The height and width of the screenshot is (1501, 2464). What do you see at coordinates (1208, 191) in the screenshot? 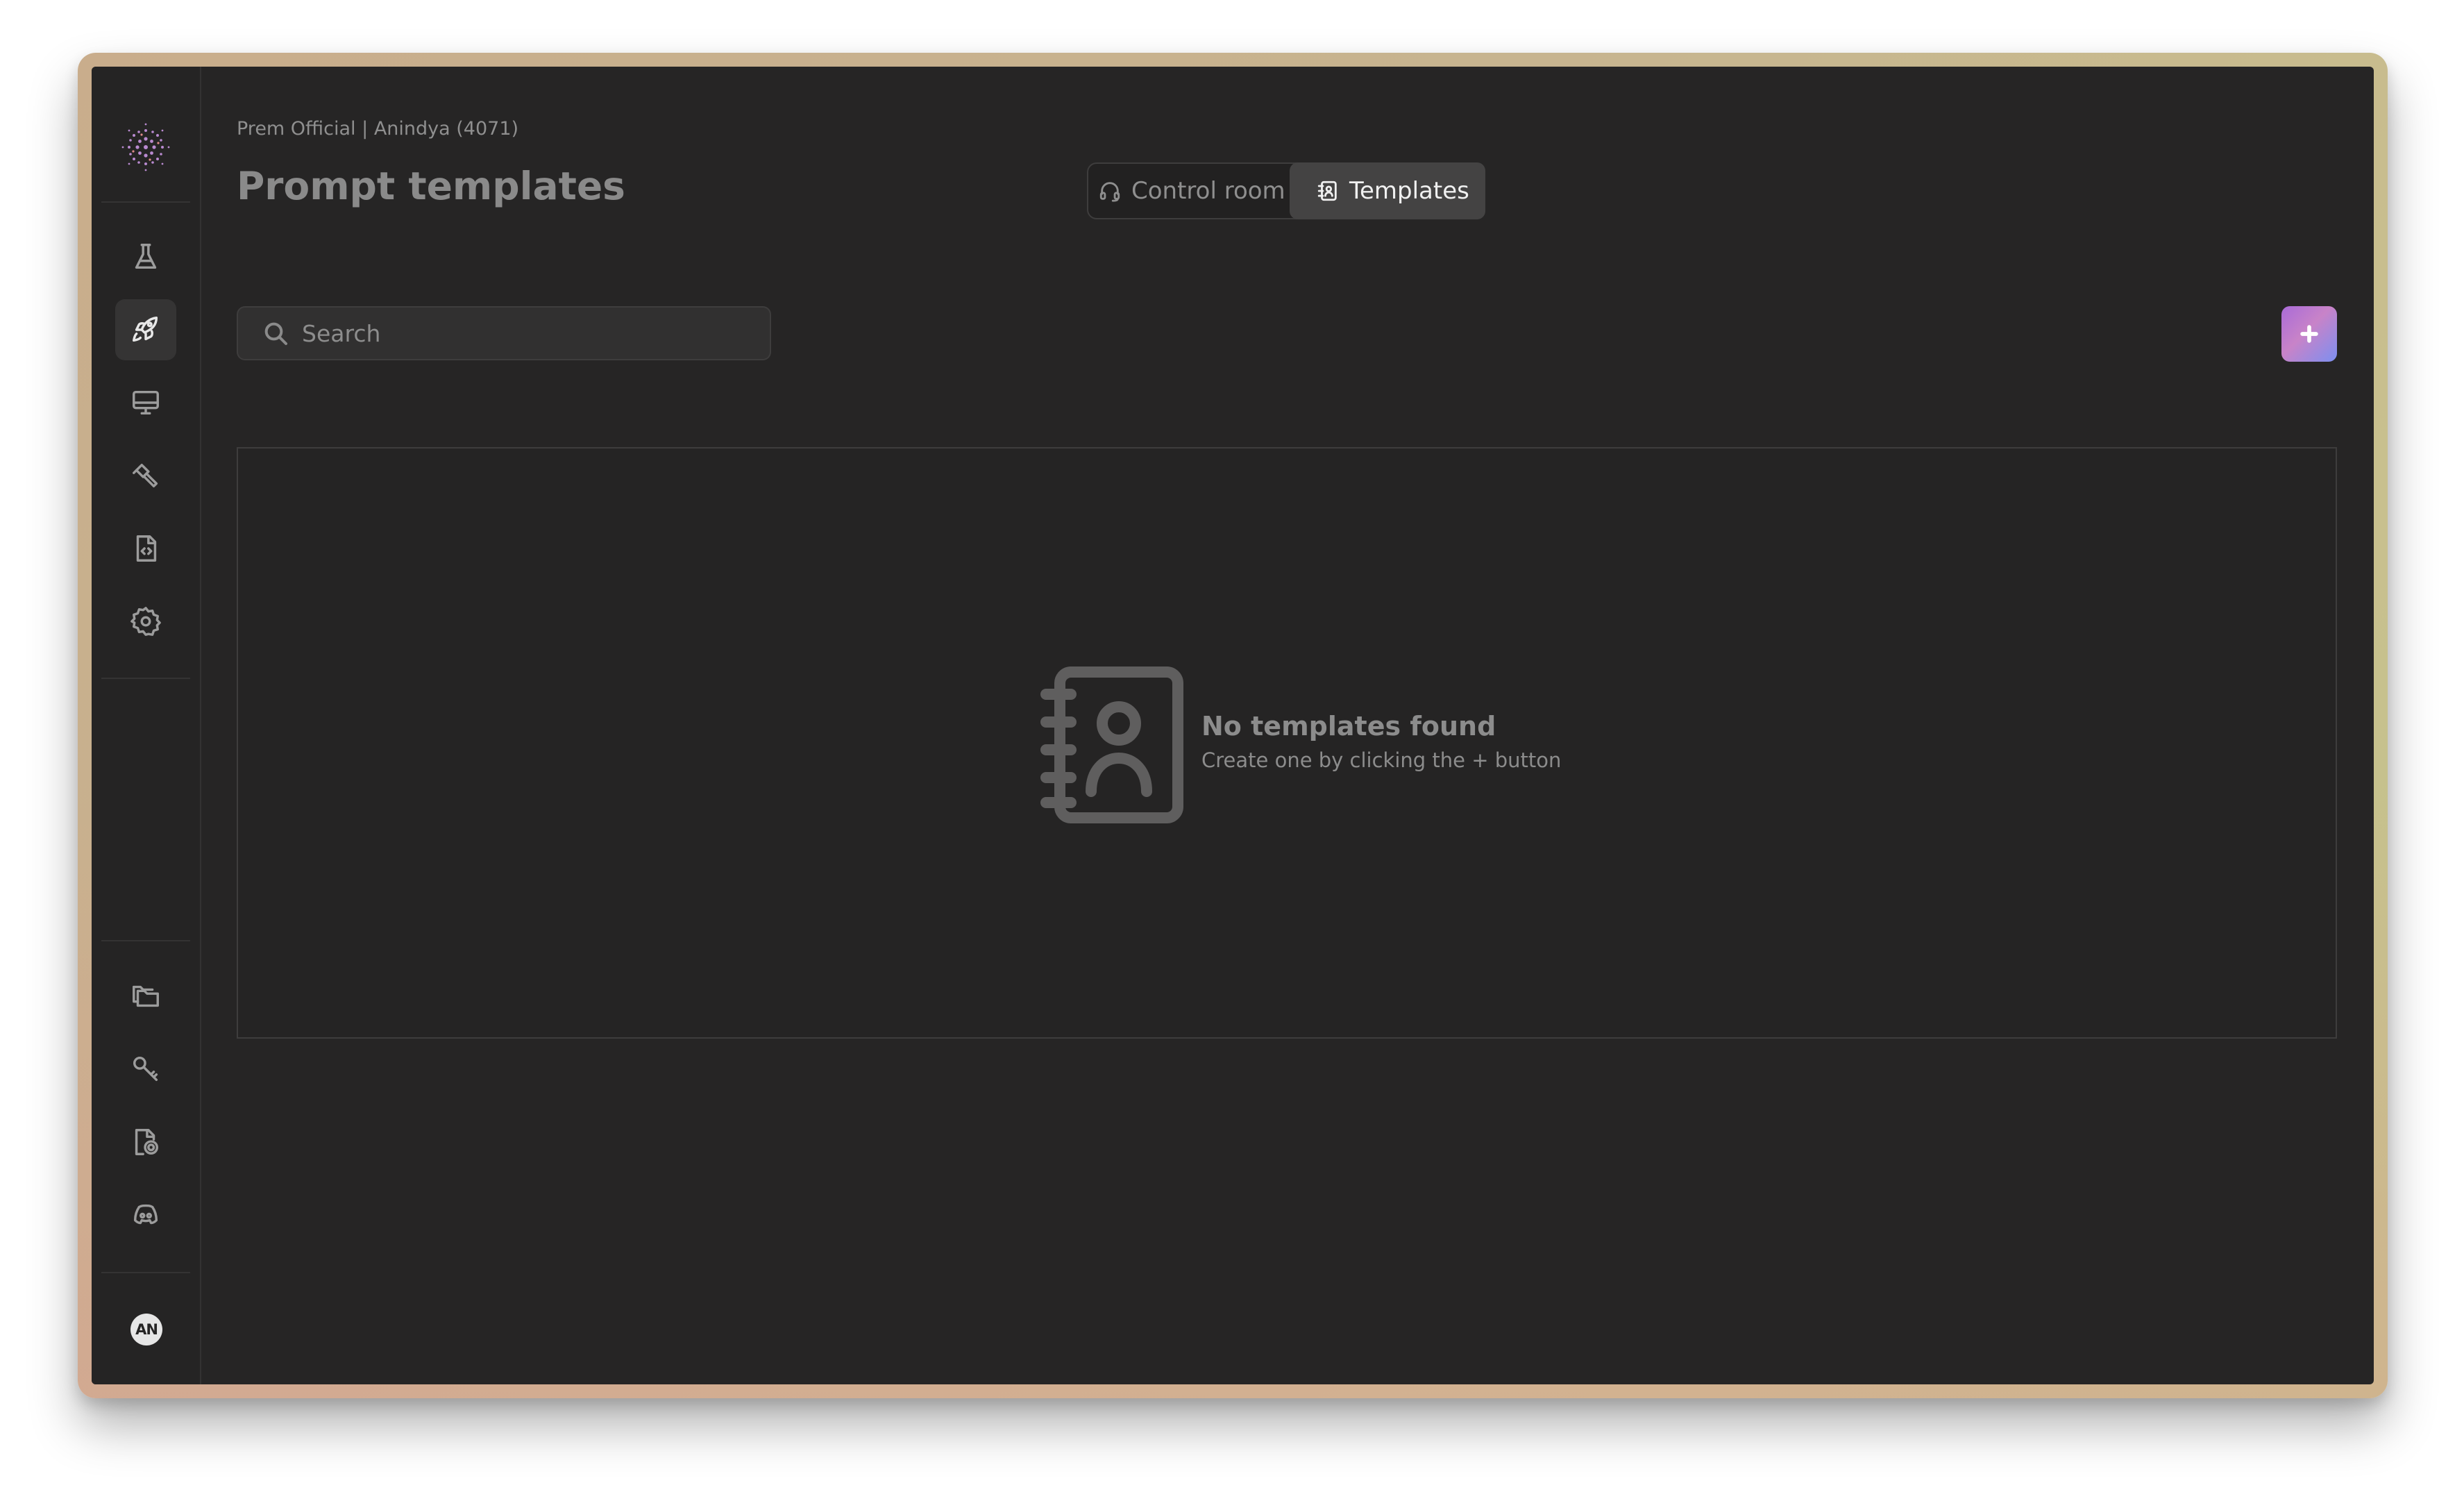
I see `tab-label: Control room` at bounding box center [1208, 191].